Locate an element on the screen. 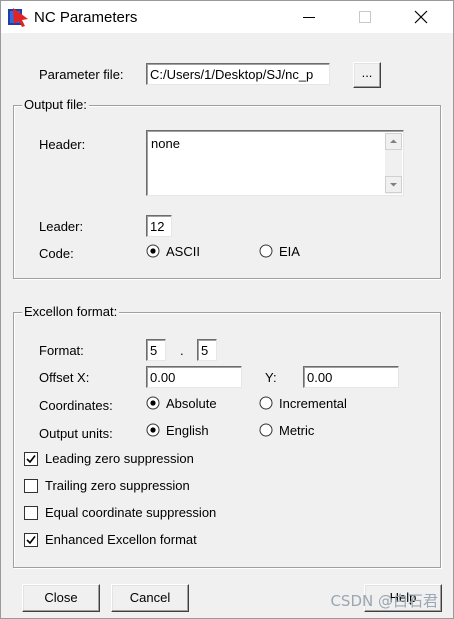 The height and width of the screenshot is (619, 454). maximize-icon is located at coordinates (365, 17).